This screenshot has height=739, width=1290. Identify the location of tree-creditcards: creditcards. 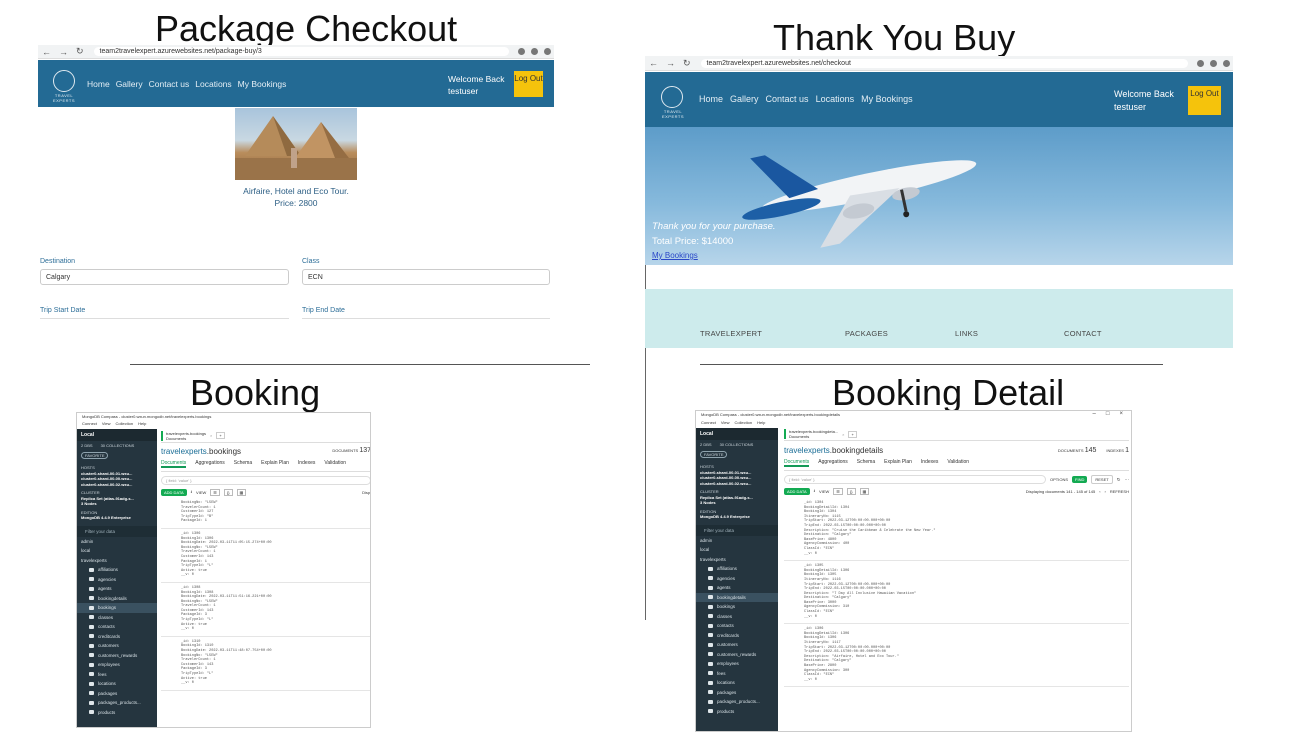
(117, 637).